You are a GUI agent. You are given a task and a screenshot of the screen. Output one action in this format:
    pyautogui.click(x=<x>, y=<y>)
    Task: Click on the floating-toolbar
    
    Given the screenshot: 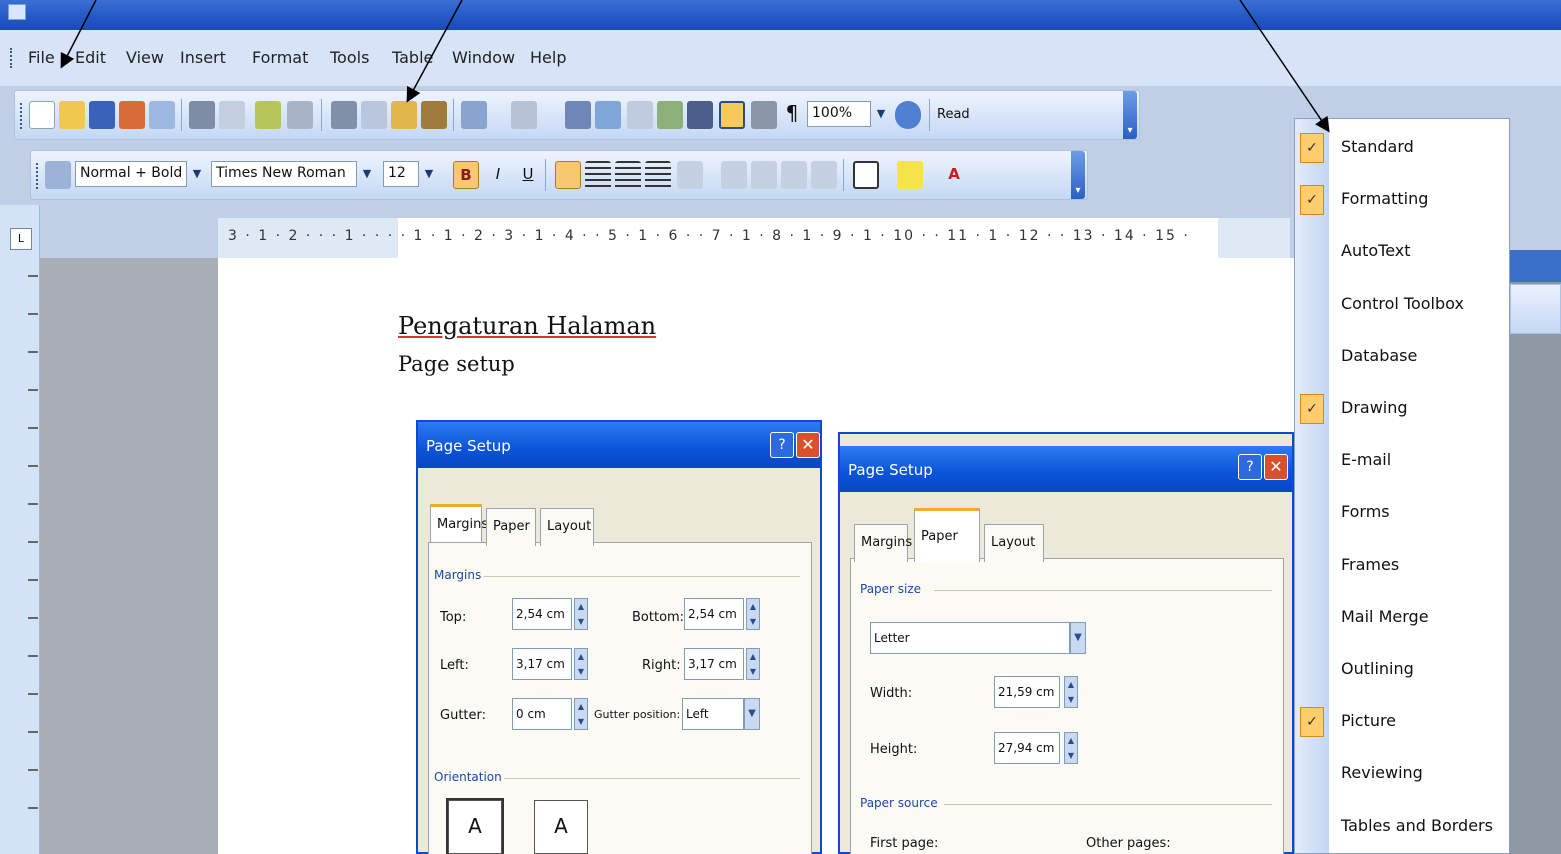 What is the action you would take?
    pyautogui.click(x=1535, y=309)
    